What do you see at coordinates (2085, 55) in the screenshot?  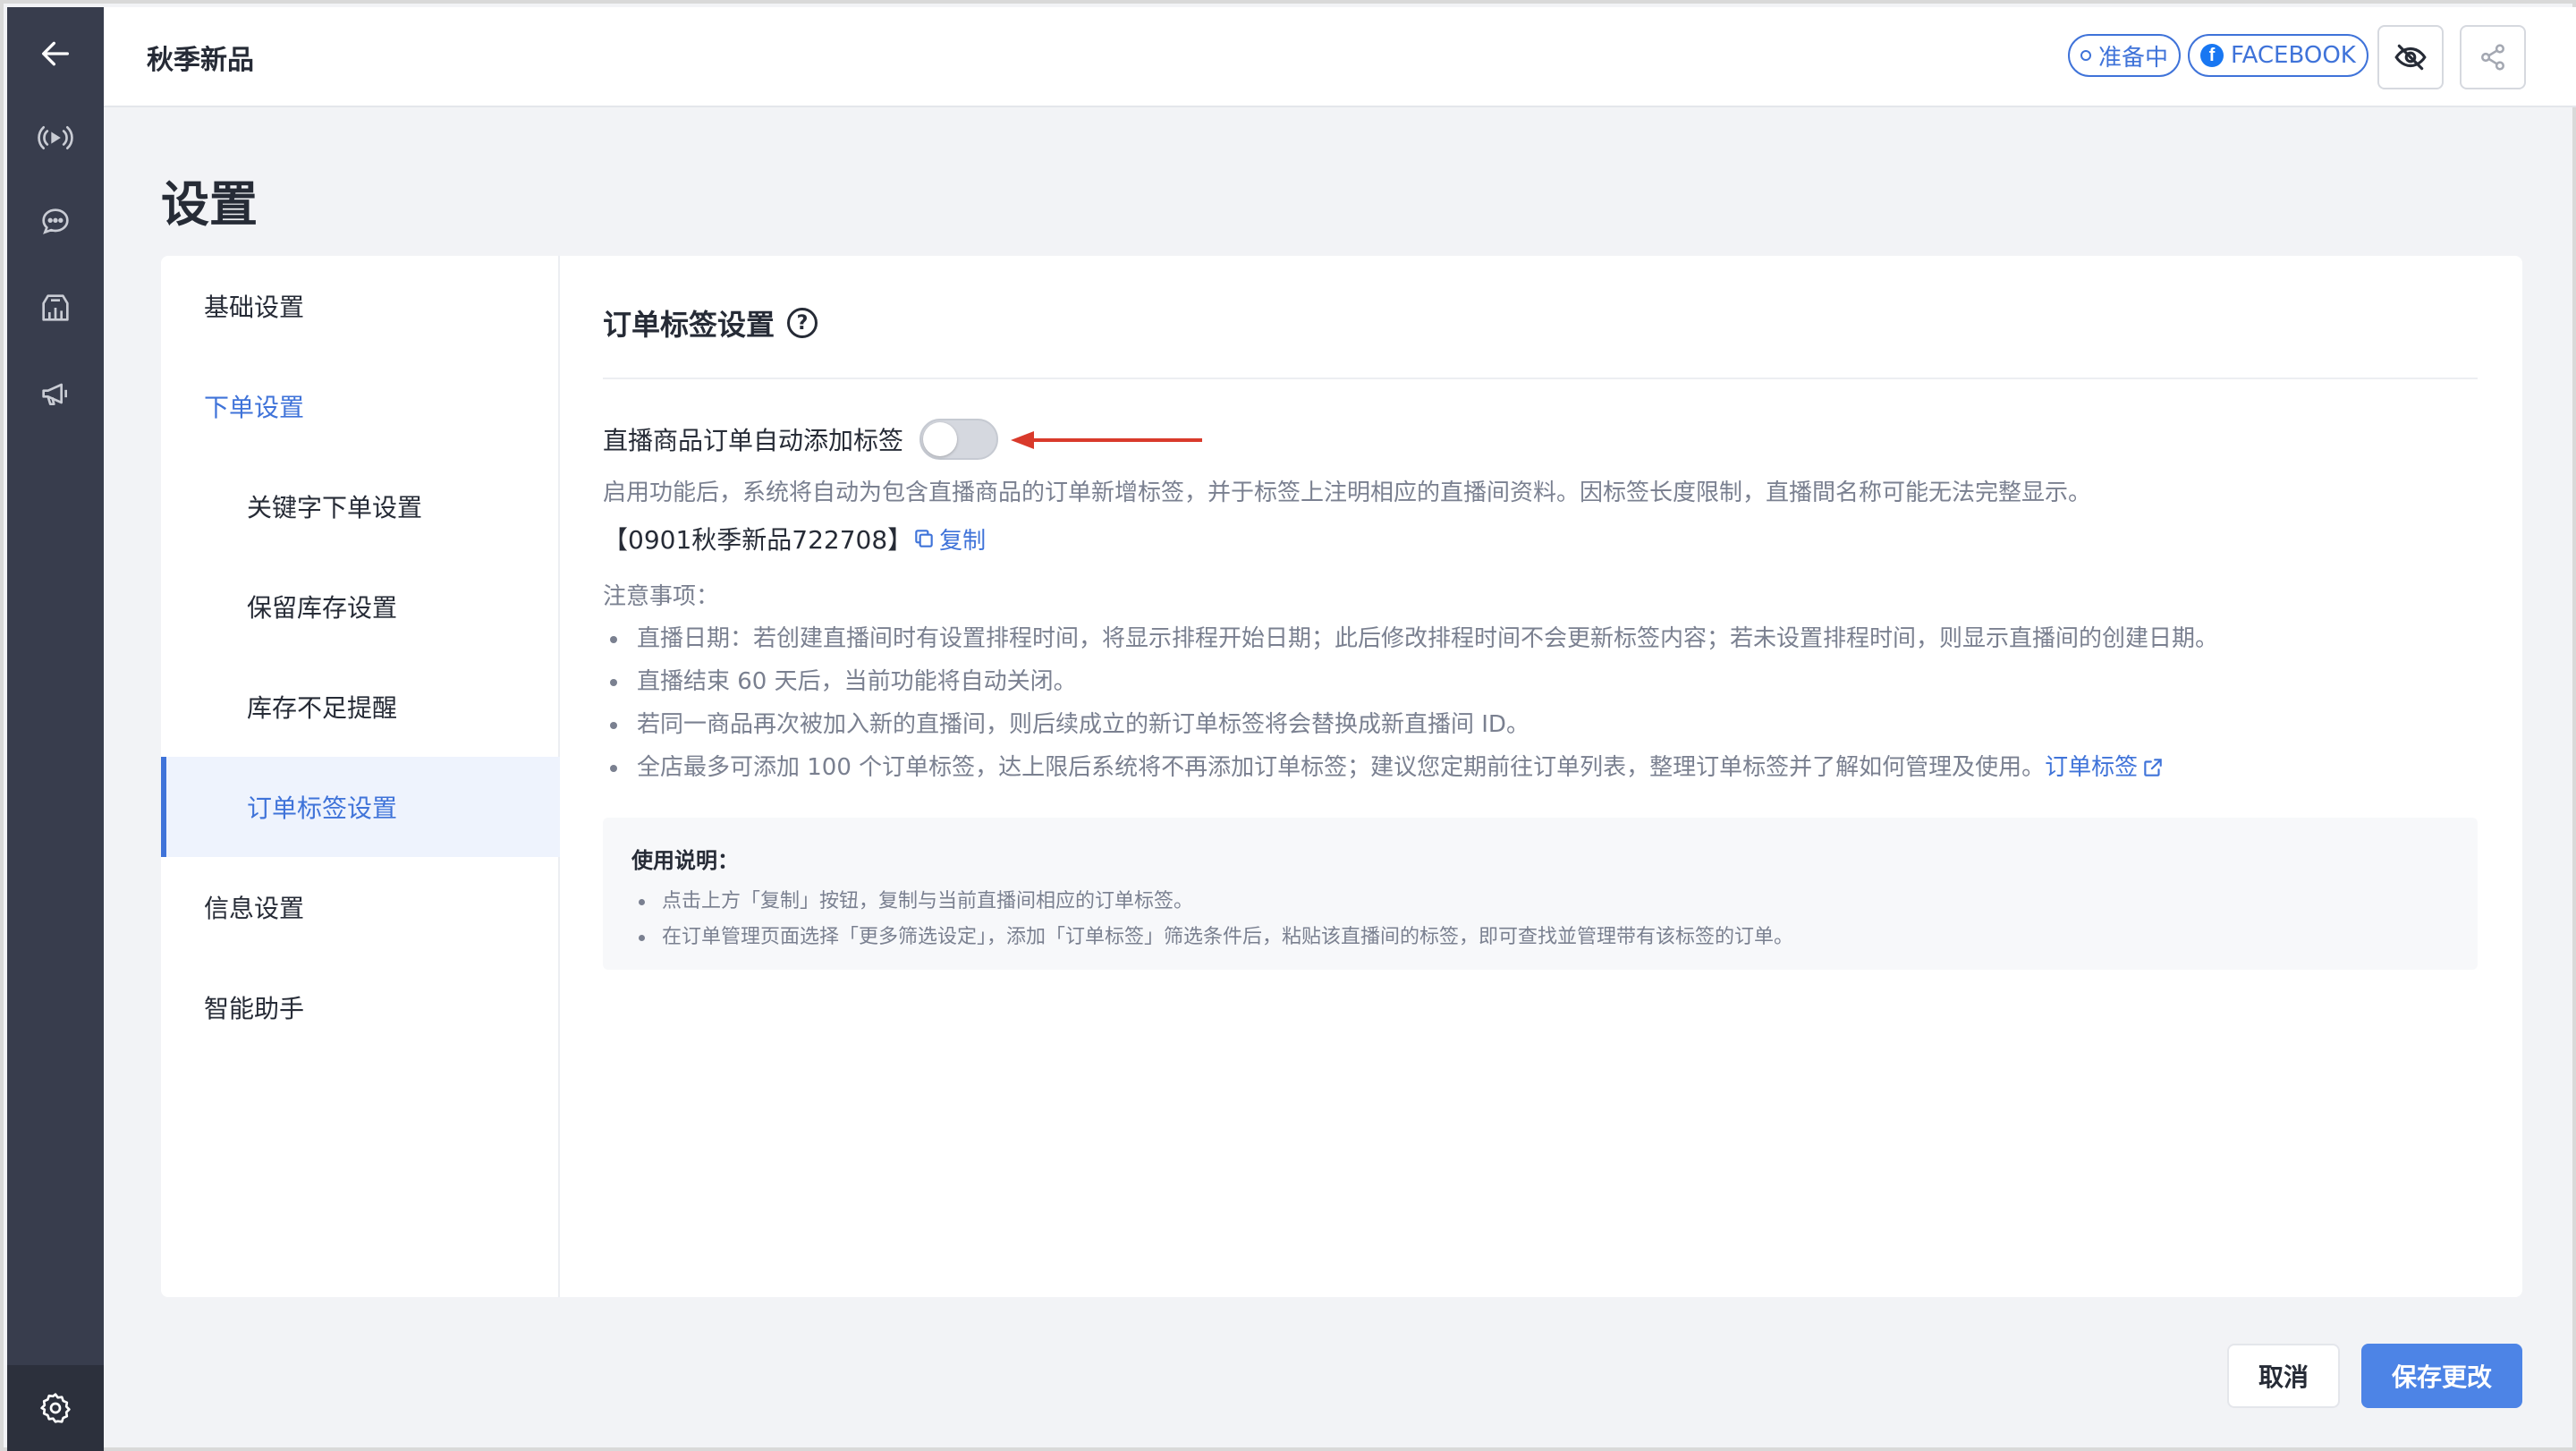 I see `status-dot-icon` at bounding box center [2085, 55].